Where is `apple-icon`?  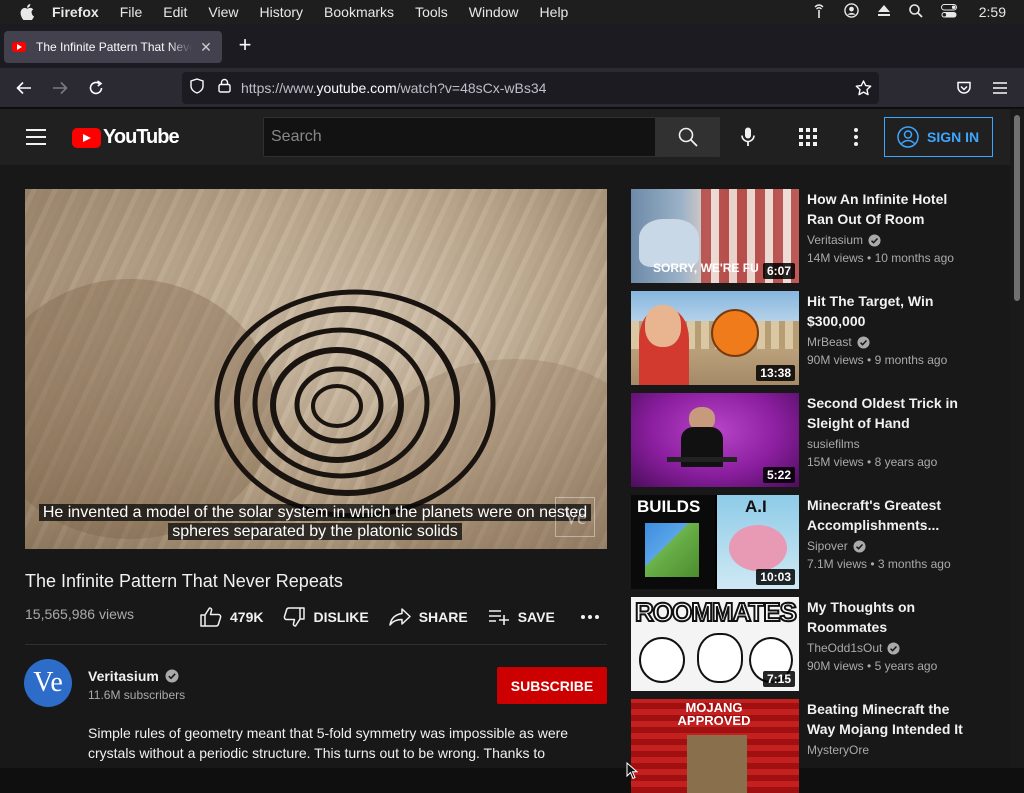 apple-icon is located at coordinates (27, 12).